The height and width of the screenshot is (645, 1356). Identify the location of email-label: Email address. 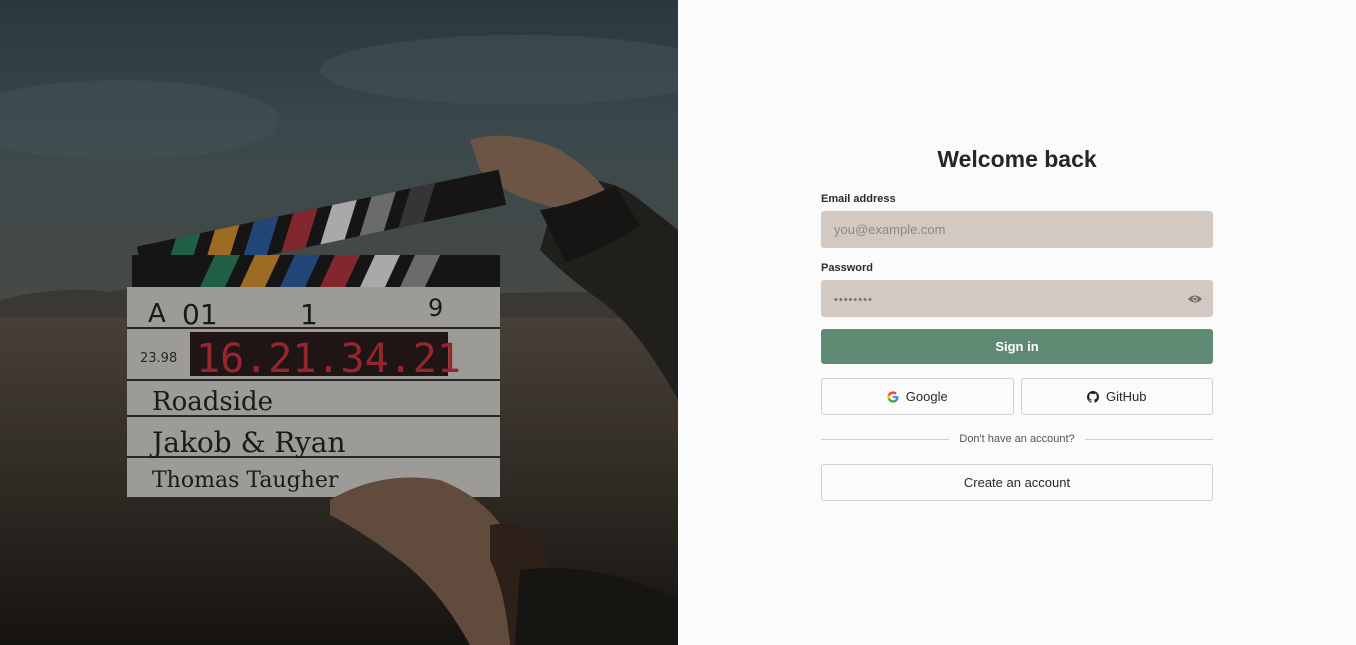
(858, 199).